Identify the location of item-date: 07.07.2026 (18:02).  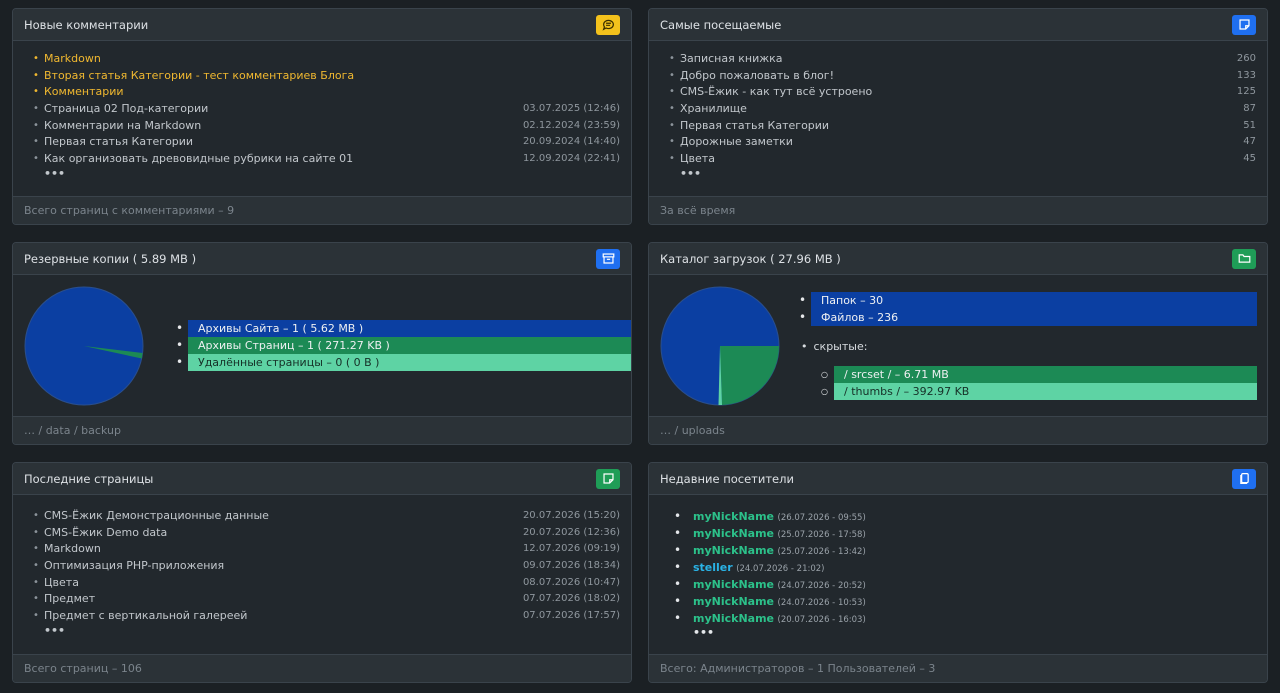
(571, 599).